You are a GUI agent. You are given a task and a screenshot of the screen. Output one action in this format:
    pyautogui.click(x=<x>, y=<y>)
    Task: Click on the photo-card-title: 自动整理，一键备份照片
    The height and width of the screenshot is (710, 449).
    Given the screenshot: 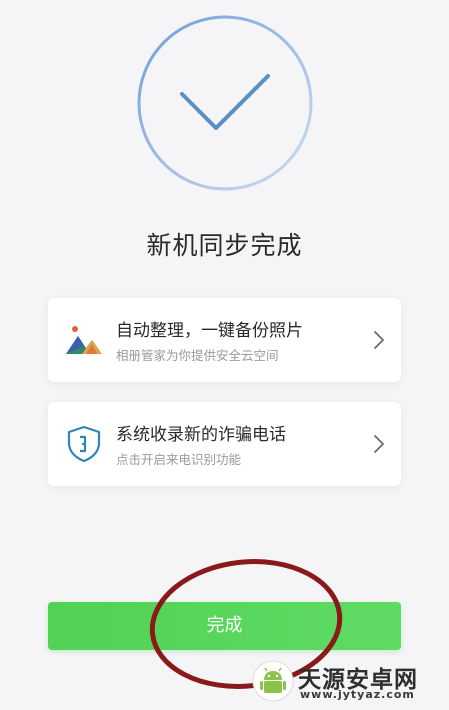 What is the action you would take?
    pyautogui.click(x=209, y=331)
    